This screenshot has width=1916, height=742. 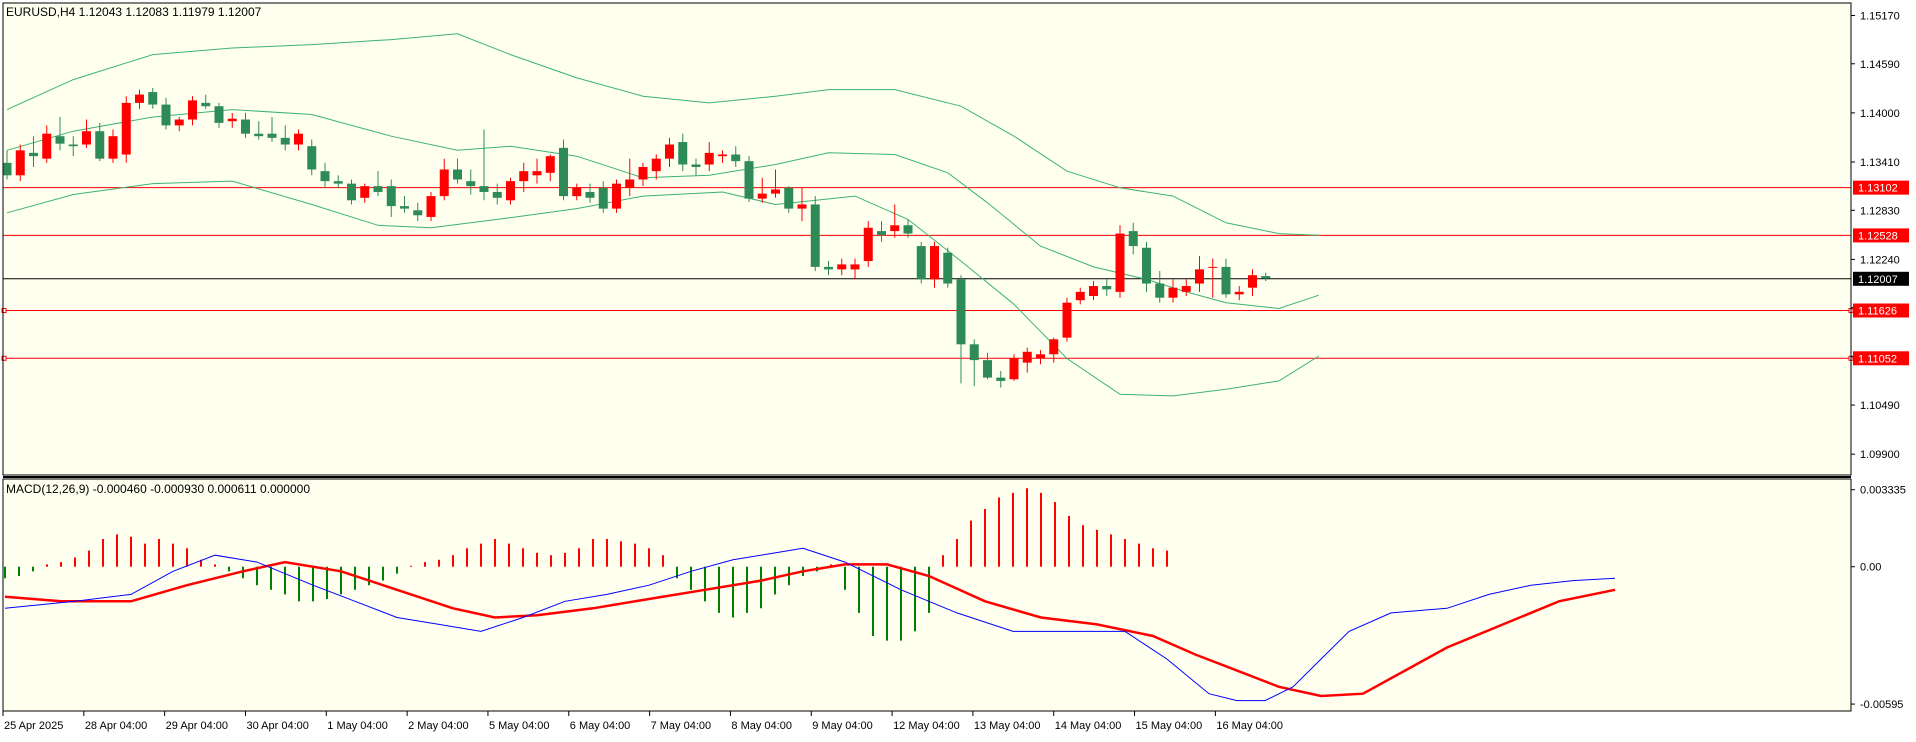 I want to click on time-tick-label: 14 May 04:00, so click(x=1088, y=726).